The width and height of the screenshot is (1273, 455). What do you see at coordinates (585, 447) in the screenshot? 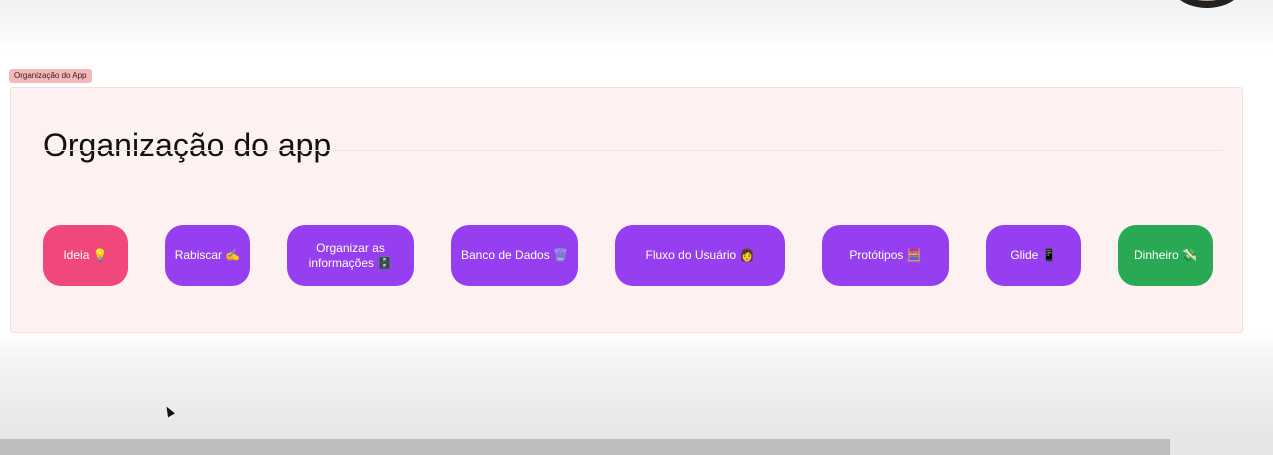
I see `horizontal-scrollbar-thumb` at bounding box center [585, 447].